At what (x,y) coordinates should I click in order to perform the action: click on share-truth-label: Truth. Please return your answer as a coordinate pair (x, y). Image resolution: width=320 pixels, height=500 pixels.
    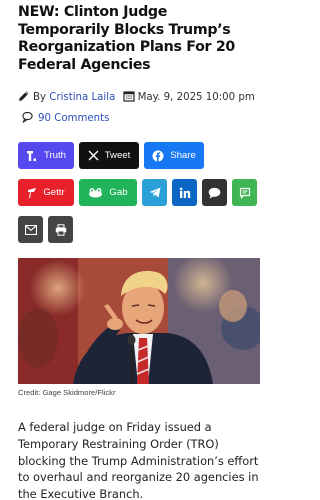
    Looking at the image, I should click on (55, 155).